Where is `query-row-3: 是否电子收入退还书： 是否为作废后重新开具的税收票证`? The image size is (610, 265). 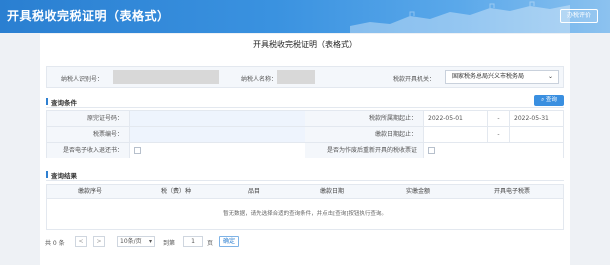
query-row-3: 是否电子收入退还书： 是否为作废后重新开具的税收票证 is located at coordinates (305, 151).